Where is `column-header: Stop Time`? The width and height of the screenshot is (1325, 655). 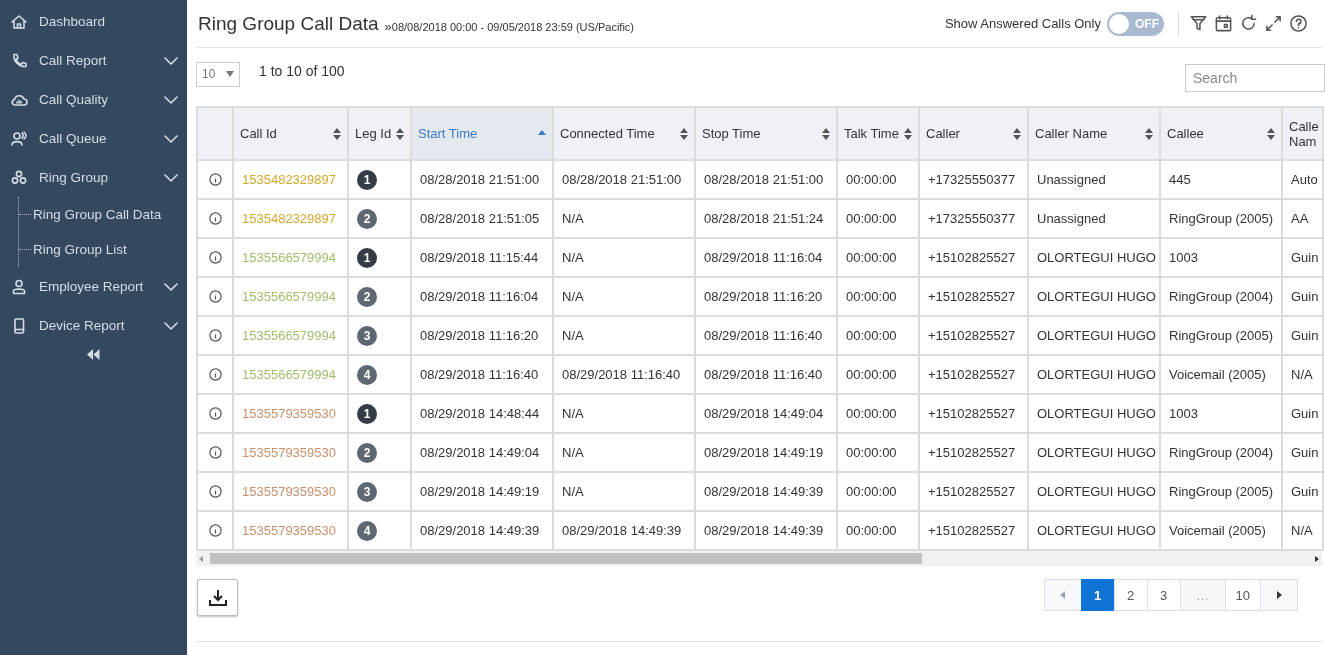
column-header: Stop Time is located at coordinates (766, 133).